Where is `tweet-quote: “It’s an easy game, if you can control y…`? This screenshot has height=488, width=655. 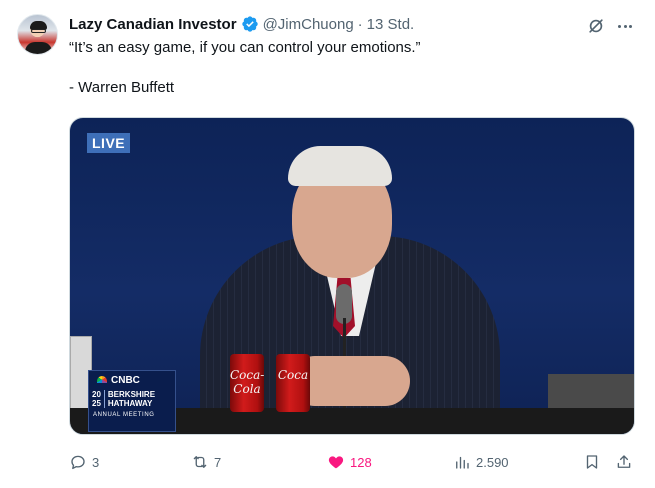 tweet-quote: “It’s an easy game, if you can control y… is located at coordinates (245, 47).